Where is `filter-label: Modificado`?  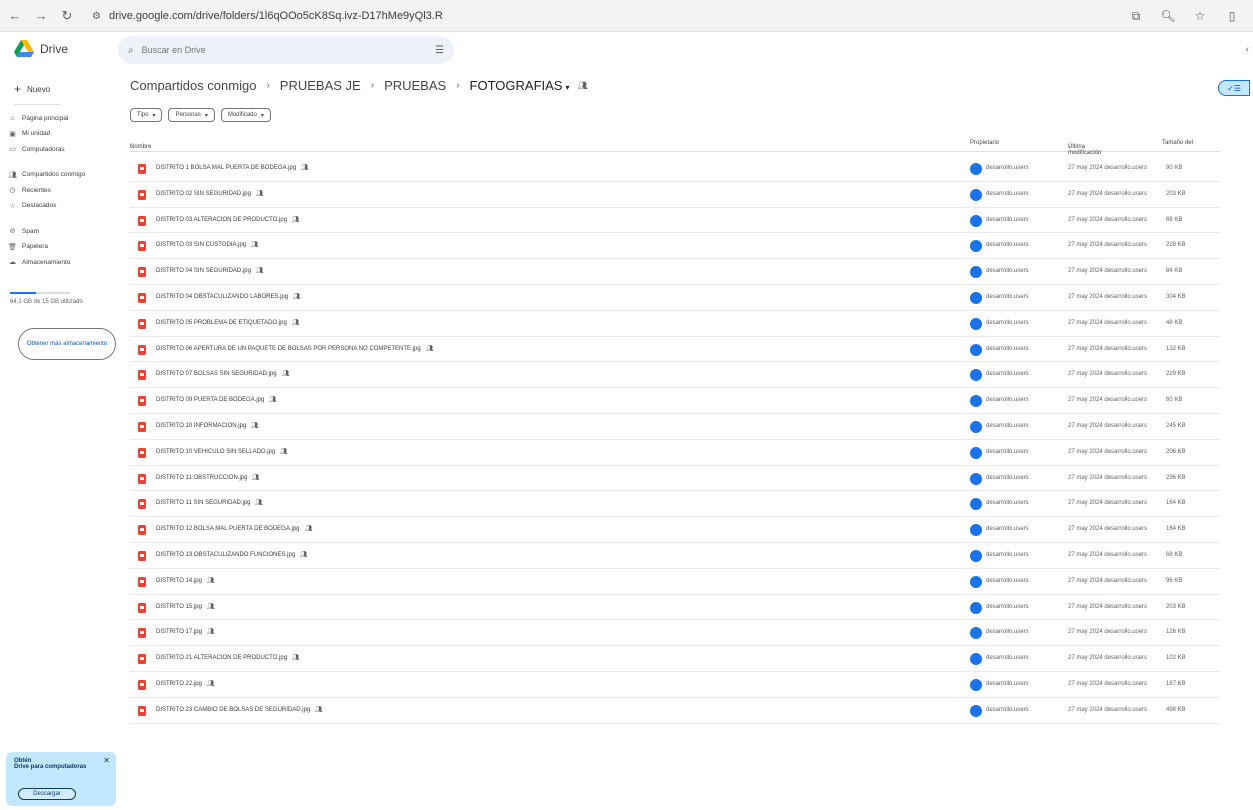 filter-label: Modificado is located at coordinates (242, 115).